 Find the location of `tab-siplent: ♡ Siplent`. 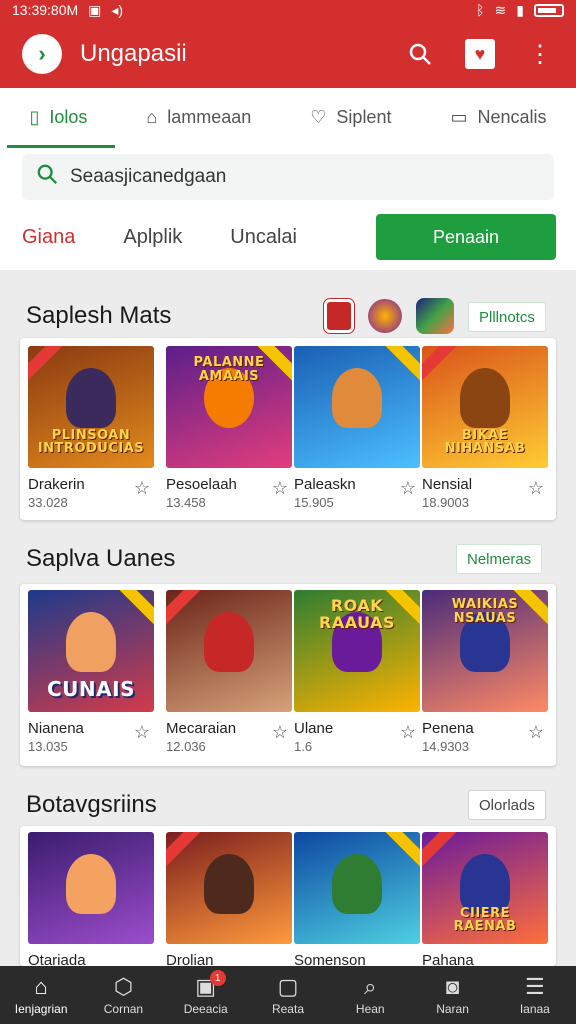

tab-siplent: ♡ Siplent is located at coordinates (350, 117).